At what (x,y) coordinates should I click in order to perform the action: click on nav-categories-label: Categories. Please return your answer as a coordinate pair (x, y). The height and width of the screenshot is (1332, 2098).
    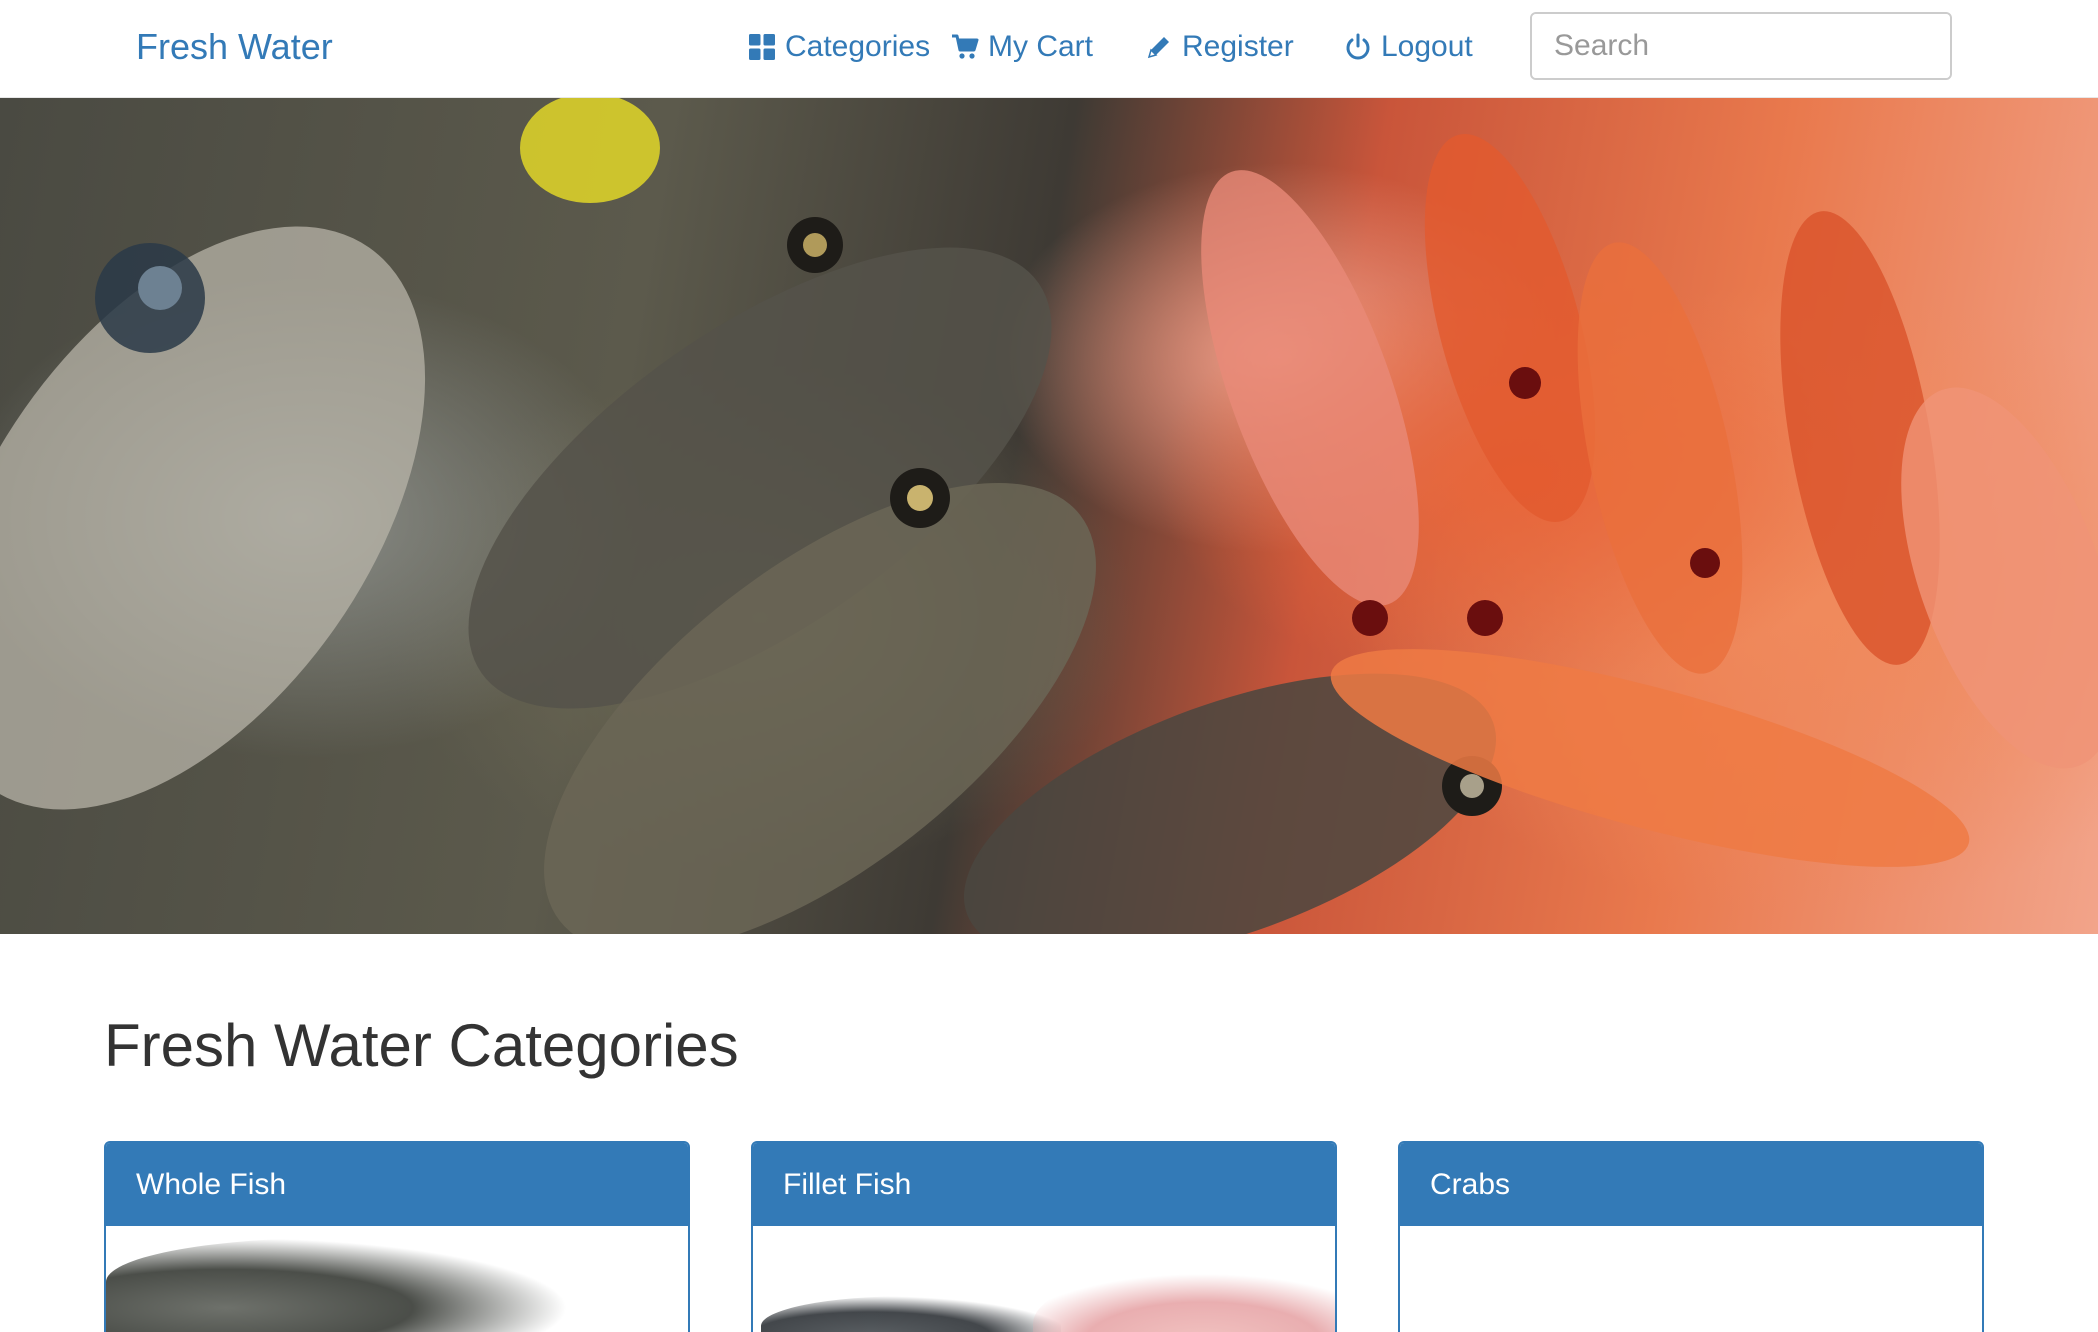
    Looking at the image, I should click on (858, 46).